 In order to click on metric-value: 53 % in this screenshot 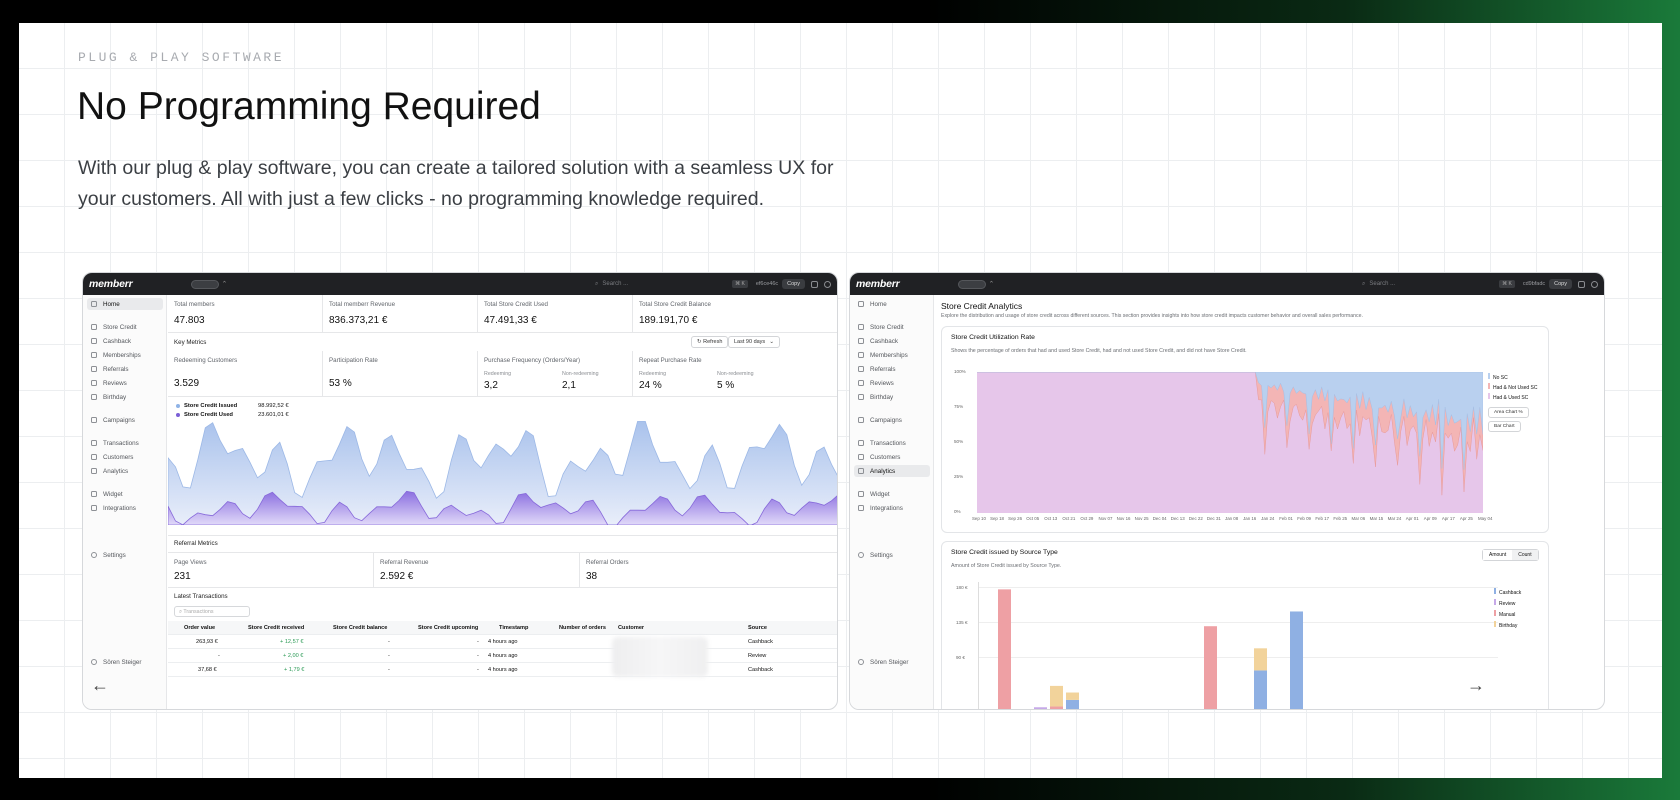, I will do `click(340, 383)`.